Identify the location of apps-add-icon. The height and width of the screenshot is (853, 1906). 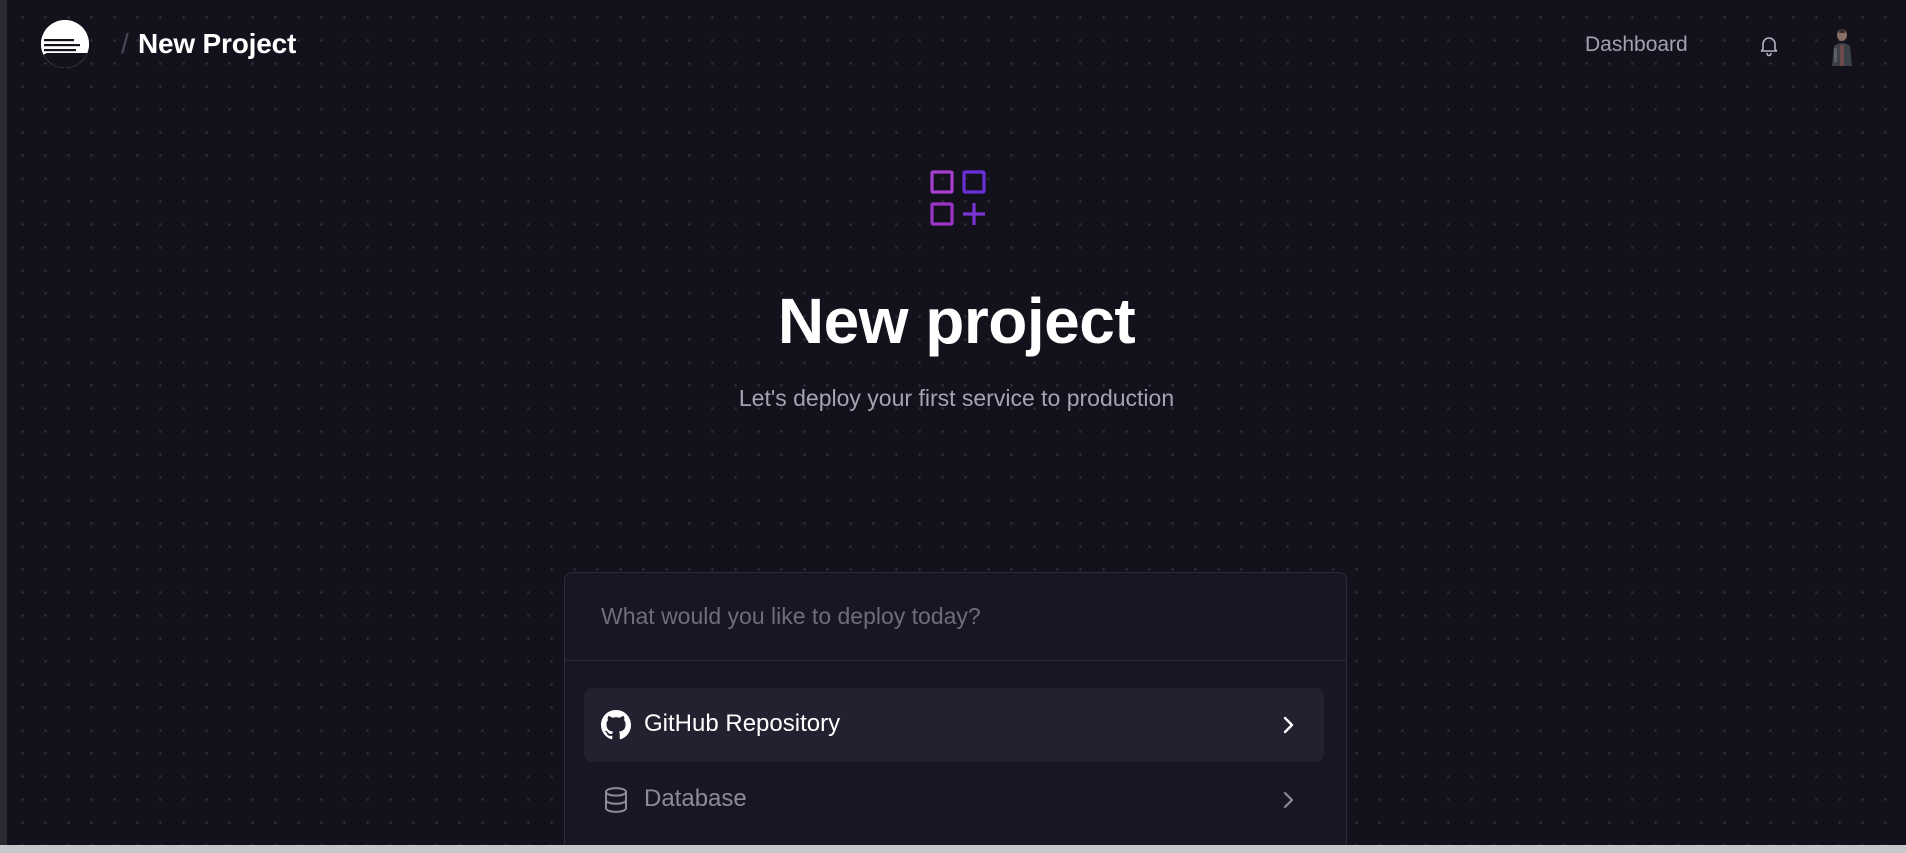
(959, 199).